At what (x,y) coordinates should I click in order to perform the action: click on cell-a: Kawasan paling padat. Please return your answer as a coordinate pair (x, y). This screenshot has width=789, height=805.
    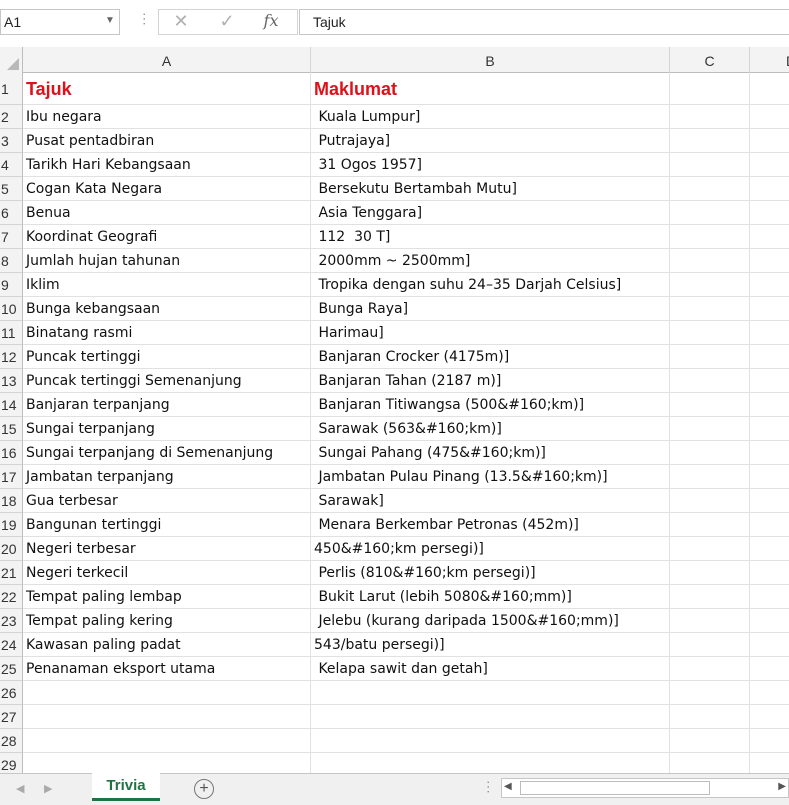
    Looking at the image, I should click on (167, 645).